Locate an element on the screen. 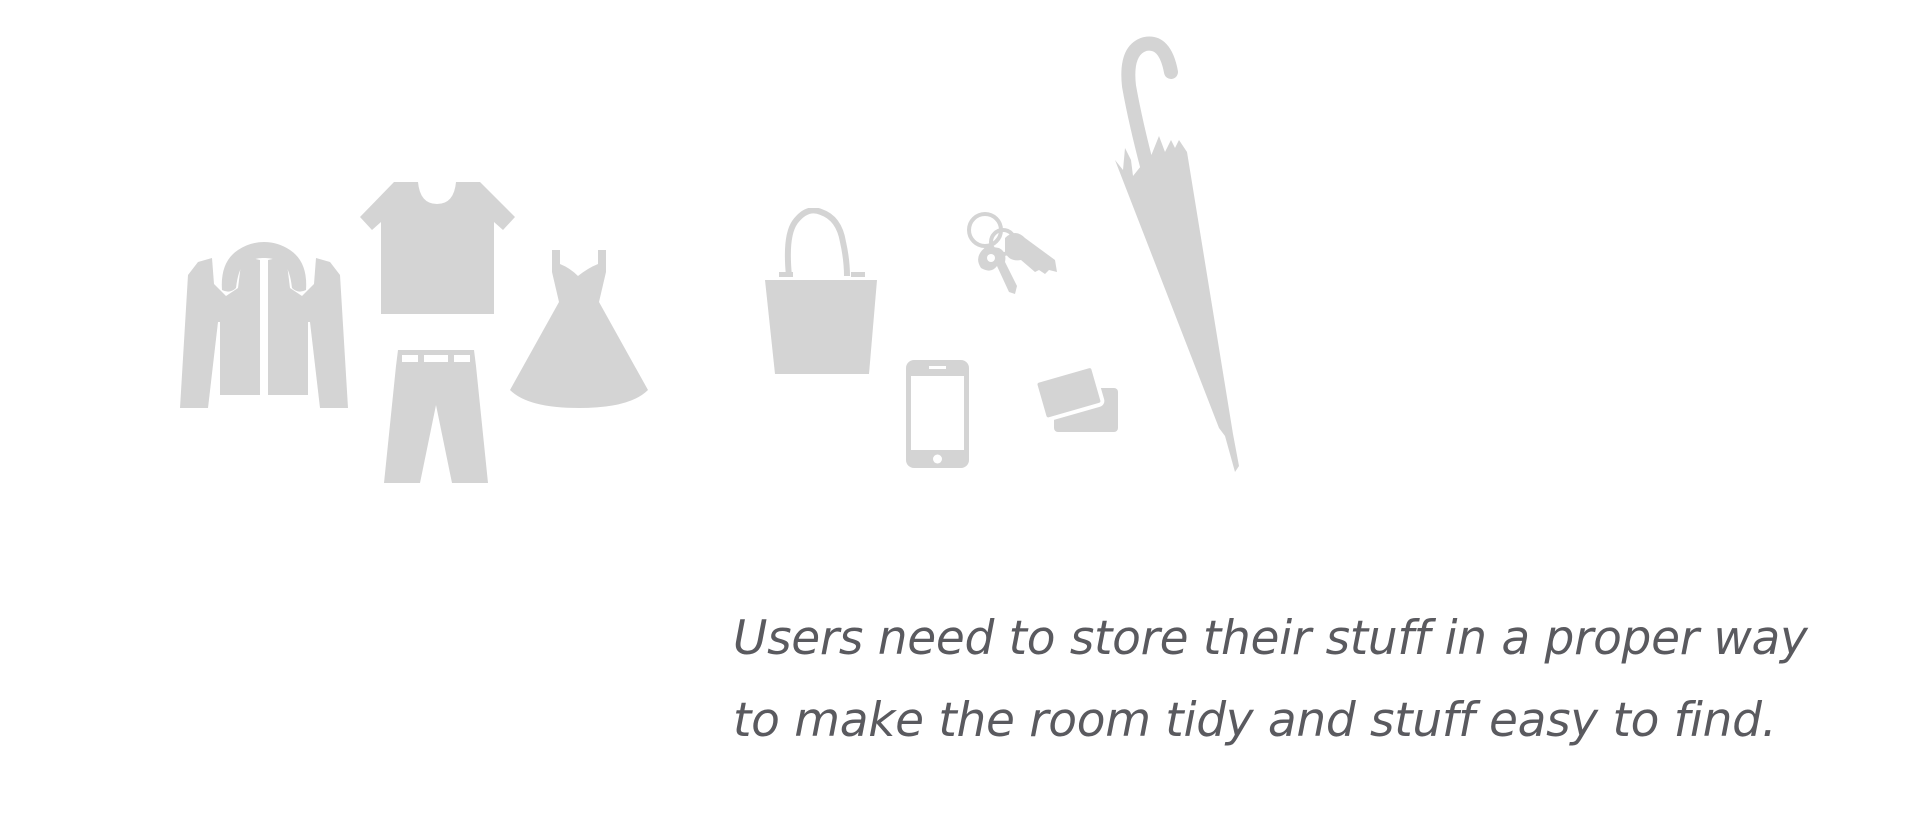 The image size is (1920, 826). keys-icon is located at coordinates (1011, 256).